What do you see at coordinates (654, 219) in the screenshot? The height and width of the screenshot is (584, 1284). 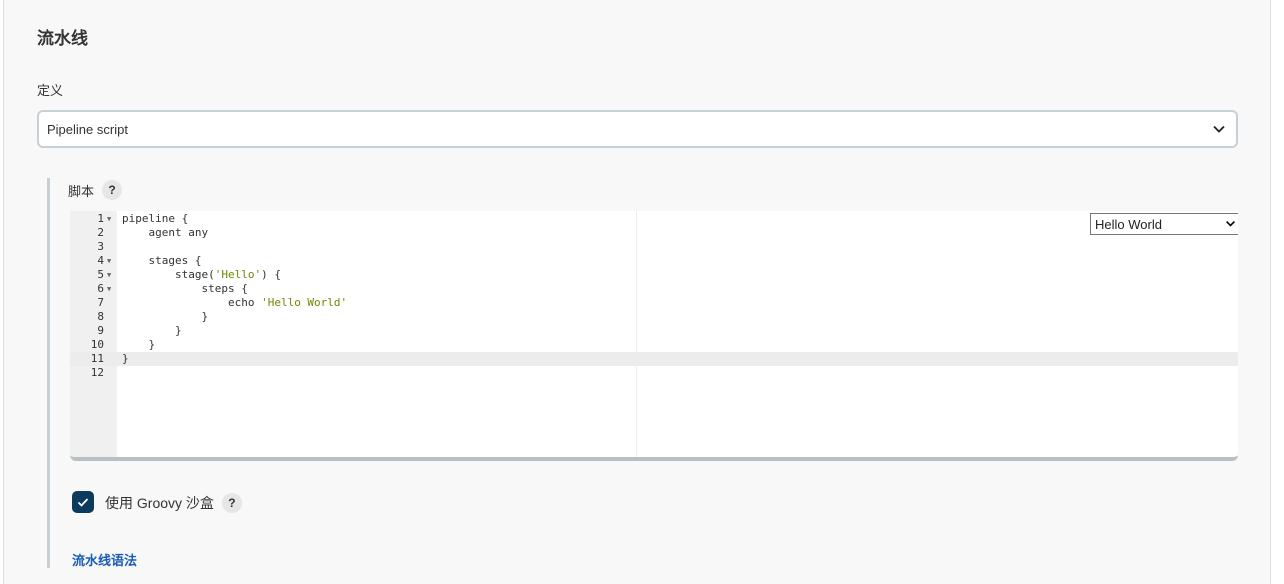 I see `code-line: 1 ▼ pipeline {` at bounding box center [654, 219].